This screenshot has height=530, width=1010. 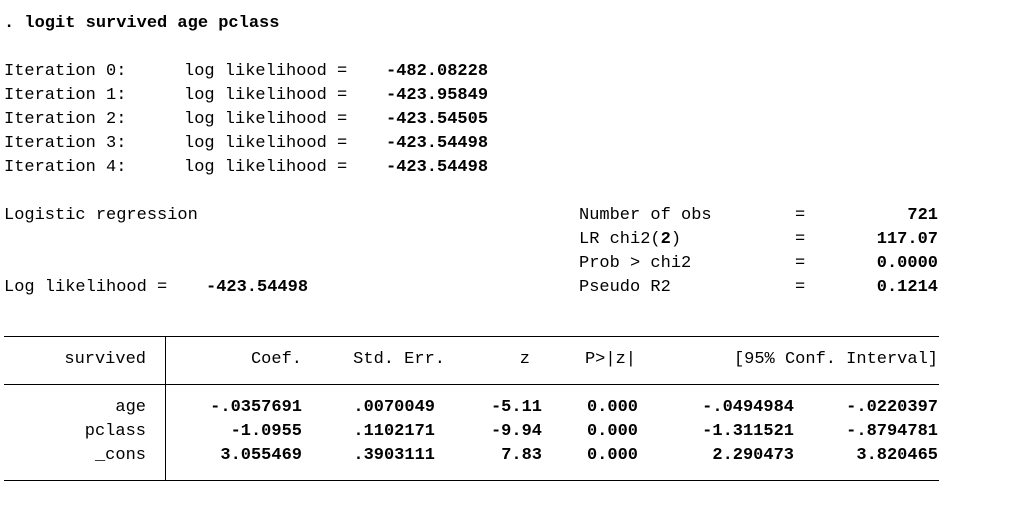 What do you see at coordinates (86, 287) in the screenshot?
I see `log-likelihood-label: Log likelihood =` at bounding box center [86, 287].